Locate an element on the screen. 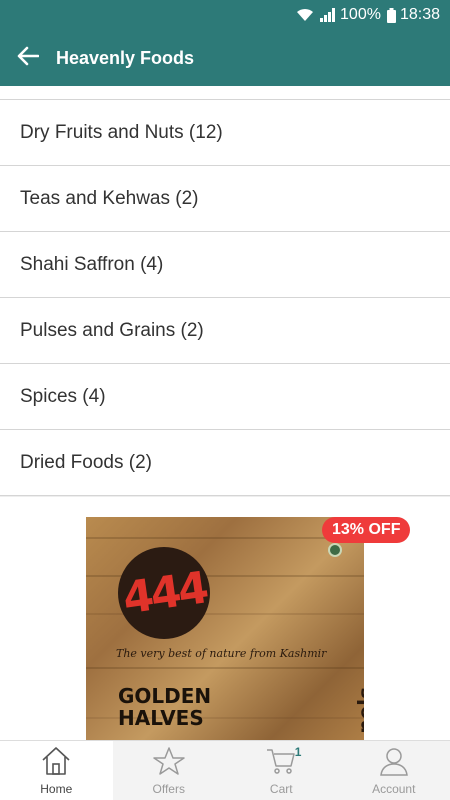 The image size is (450, 800). clock: 18:38 is located at coordinates (419, 14).